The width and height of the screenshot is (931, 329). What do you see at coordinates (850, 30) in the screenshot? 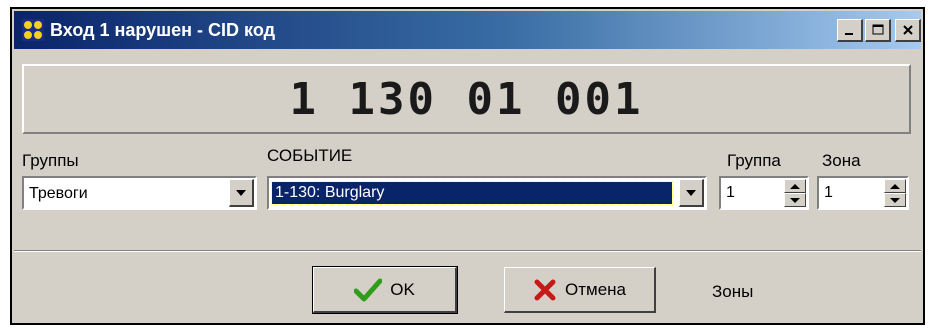
I see `minimize-button` at bounding box center [850, 30].